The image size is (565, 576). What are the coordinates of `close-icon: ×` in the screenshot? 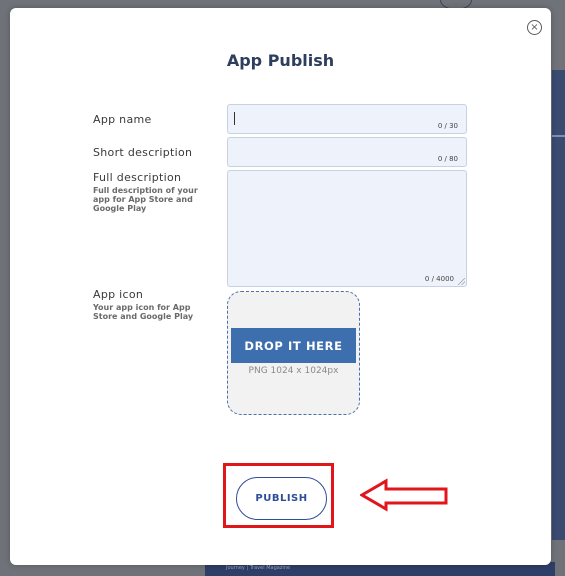 It's located at (534, 27).